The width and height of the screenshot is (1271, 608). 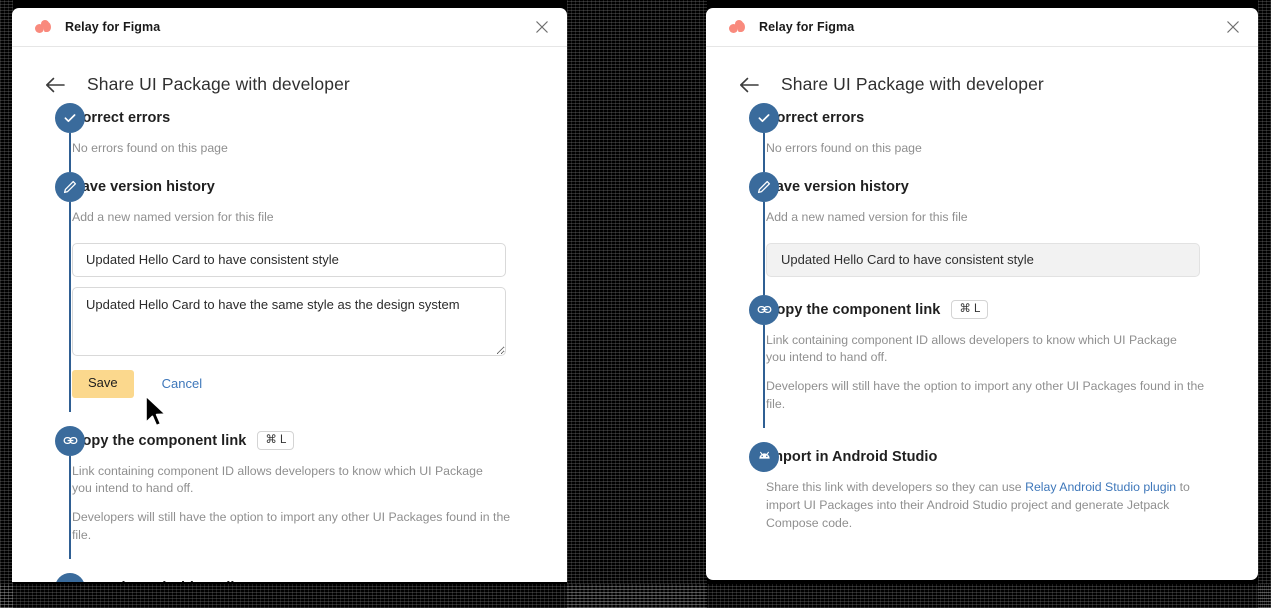 I want to click on form-actions: Save Cancel, so click(x=319, y=383).